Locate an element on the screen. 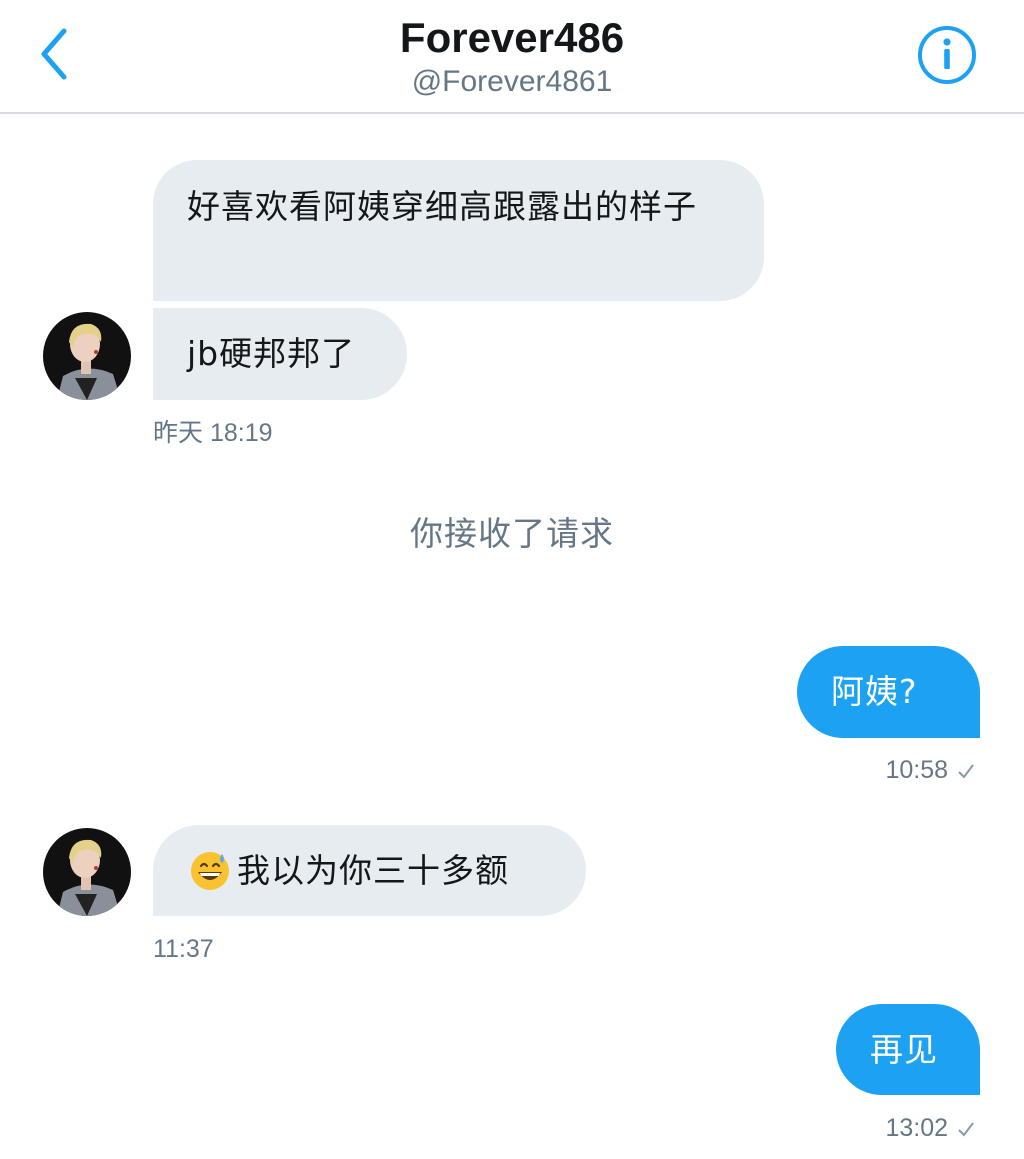  message-timestamp: 10:58 is located at coordinates (916, 770).